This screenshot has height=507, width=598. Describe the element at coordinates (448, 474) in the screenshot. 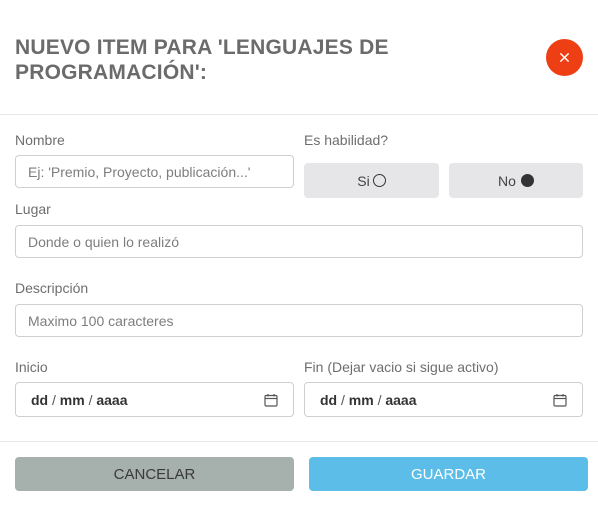

I see `save-button: GUARDAR` at that location.